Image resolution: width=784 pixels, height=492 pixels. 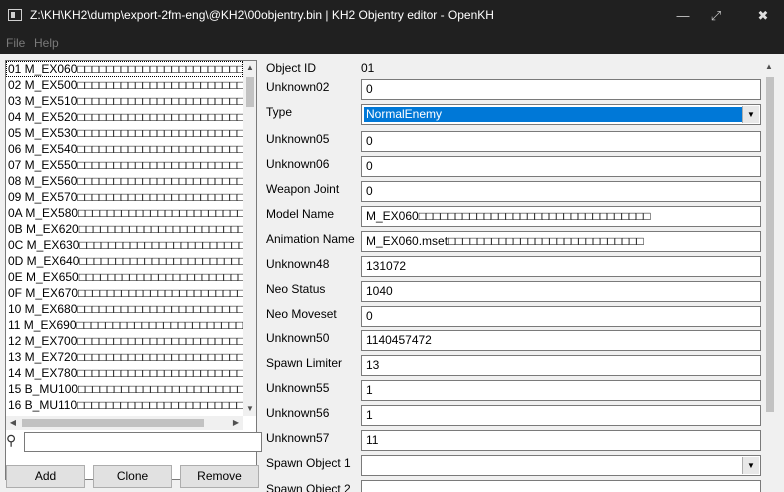 I want to click on unknown05-label: Unknown05, so click(x=298, y=139).